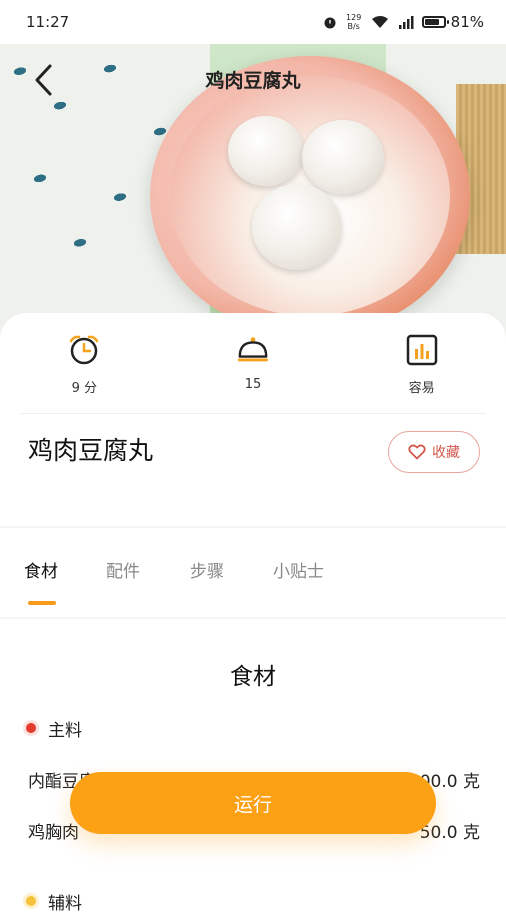  I want to click on secondary-ingredients-dot, so click(31, 901).